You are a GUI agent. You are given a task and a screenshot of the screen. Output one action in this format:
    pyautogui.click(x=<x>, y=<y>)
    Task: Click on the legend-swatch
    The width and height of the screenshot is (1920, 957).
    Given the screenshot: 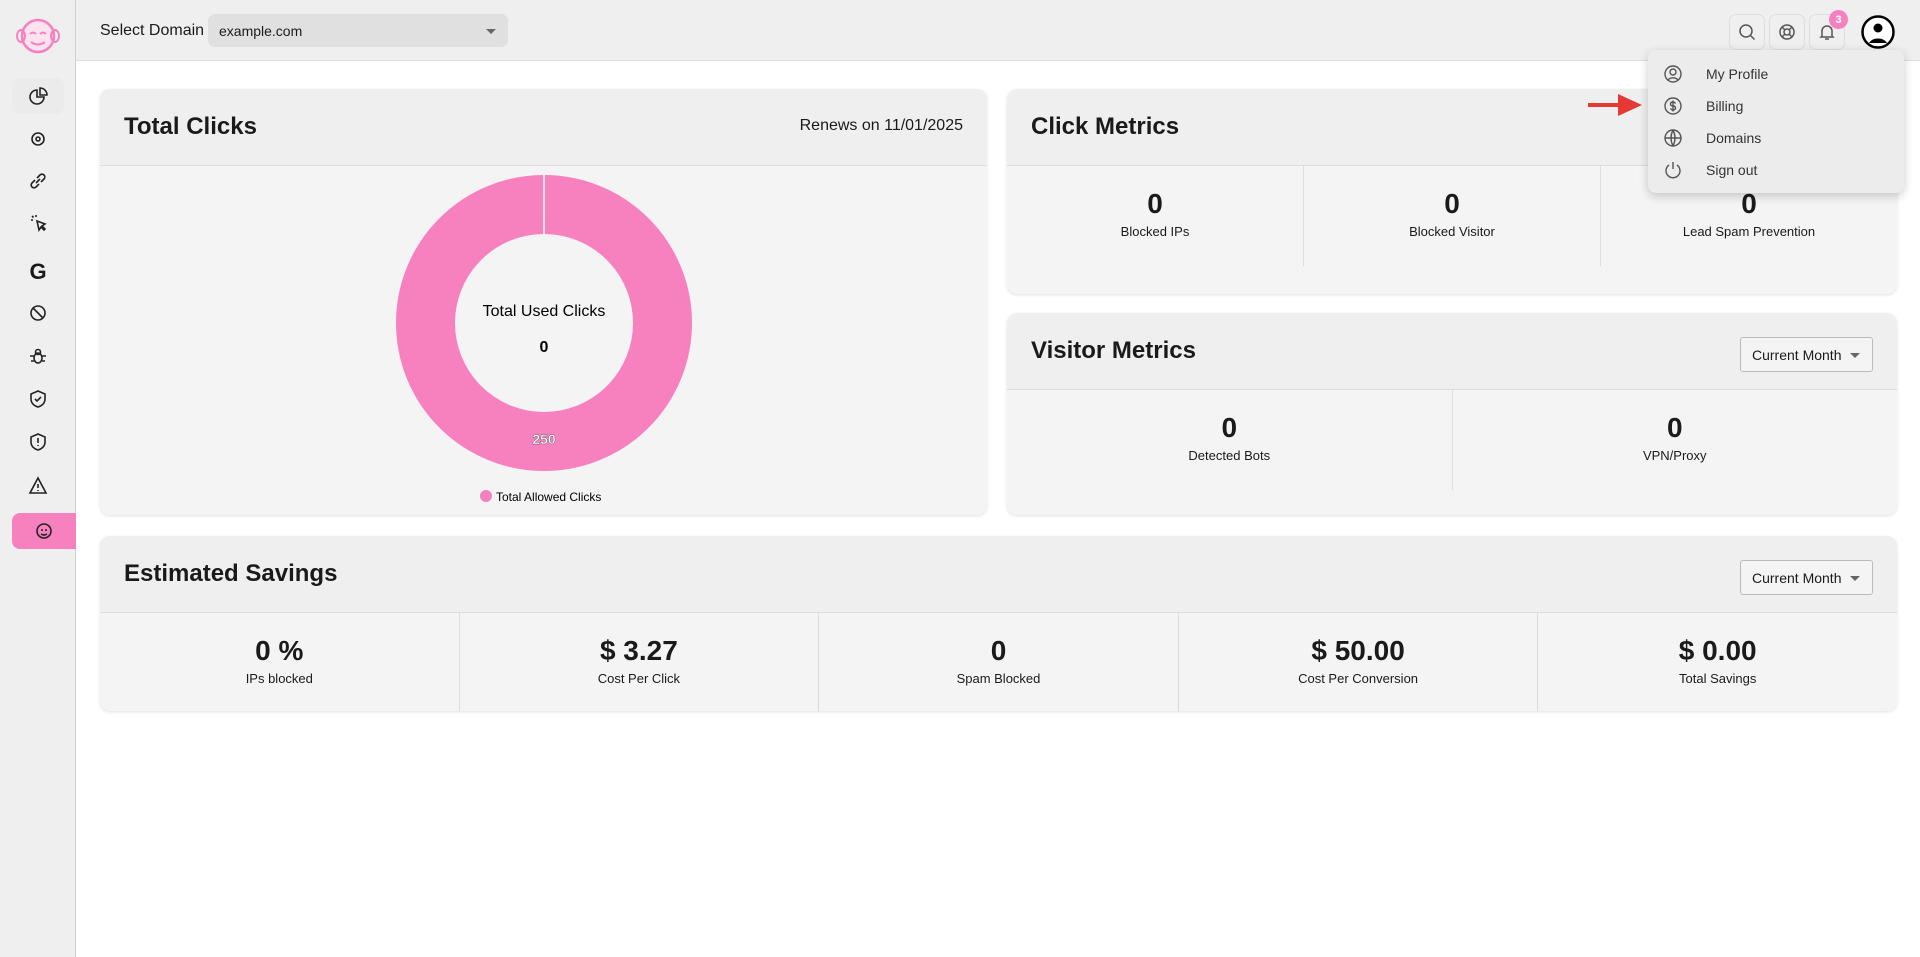 What is the action you would take?
    pyautogui.click(x=486, y=496)
    